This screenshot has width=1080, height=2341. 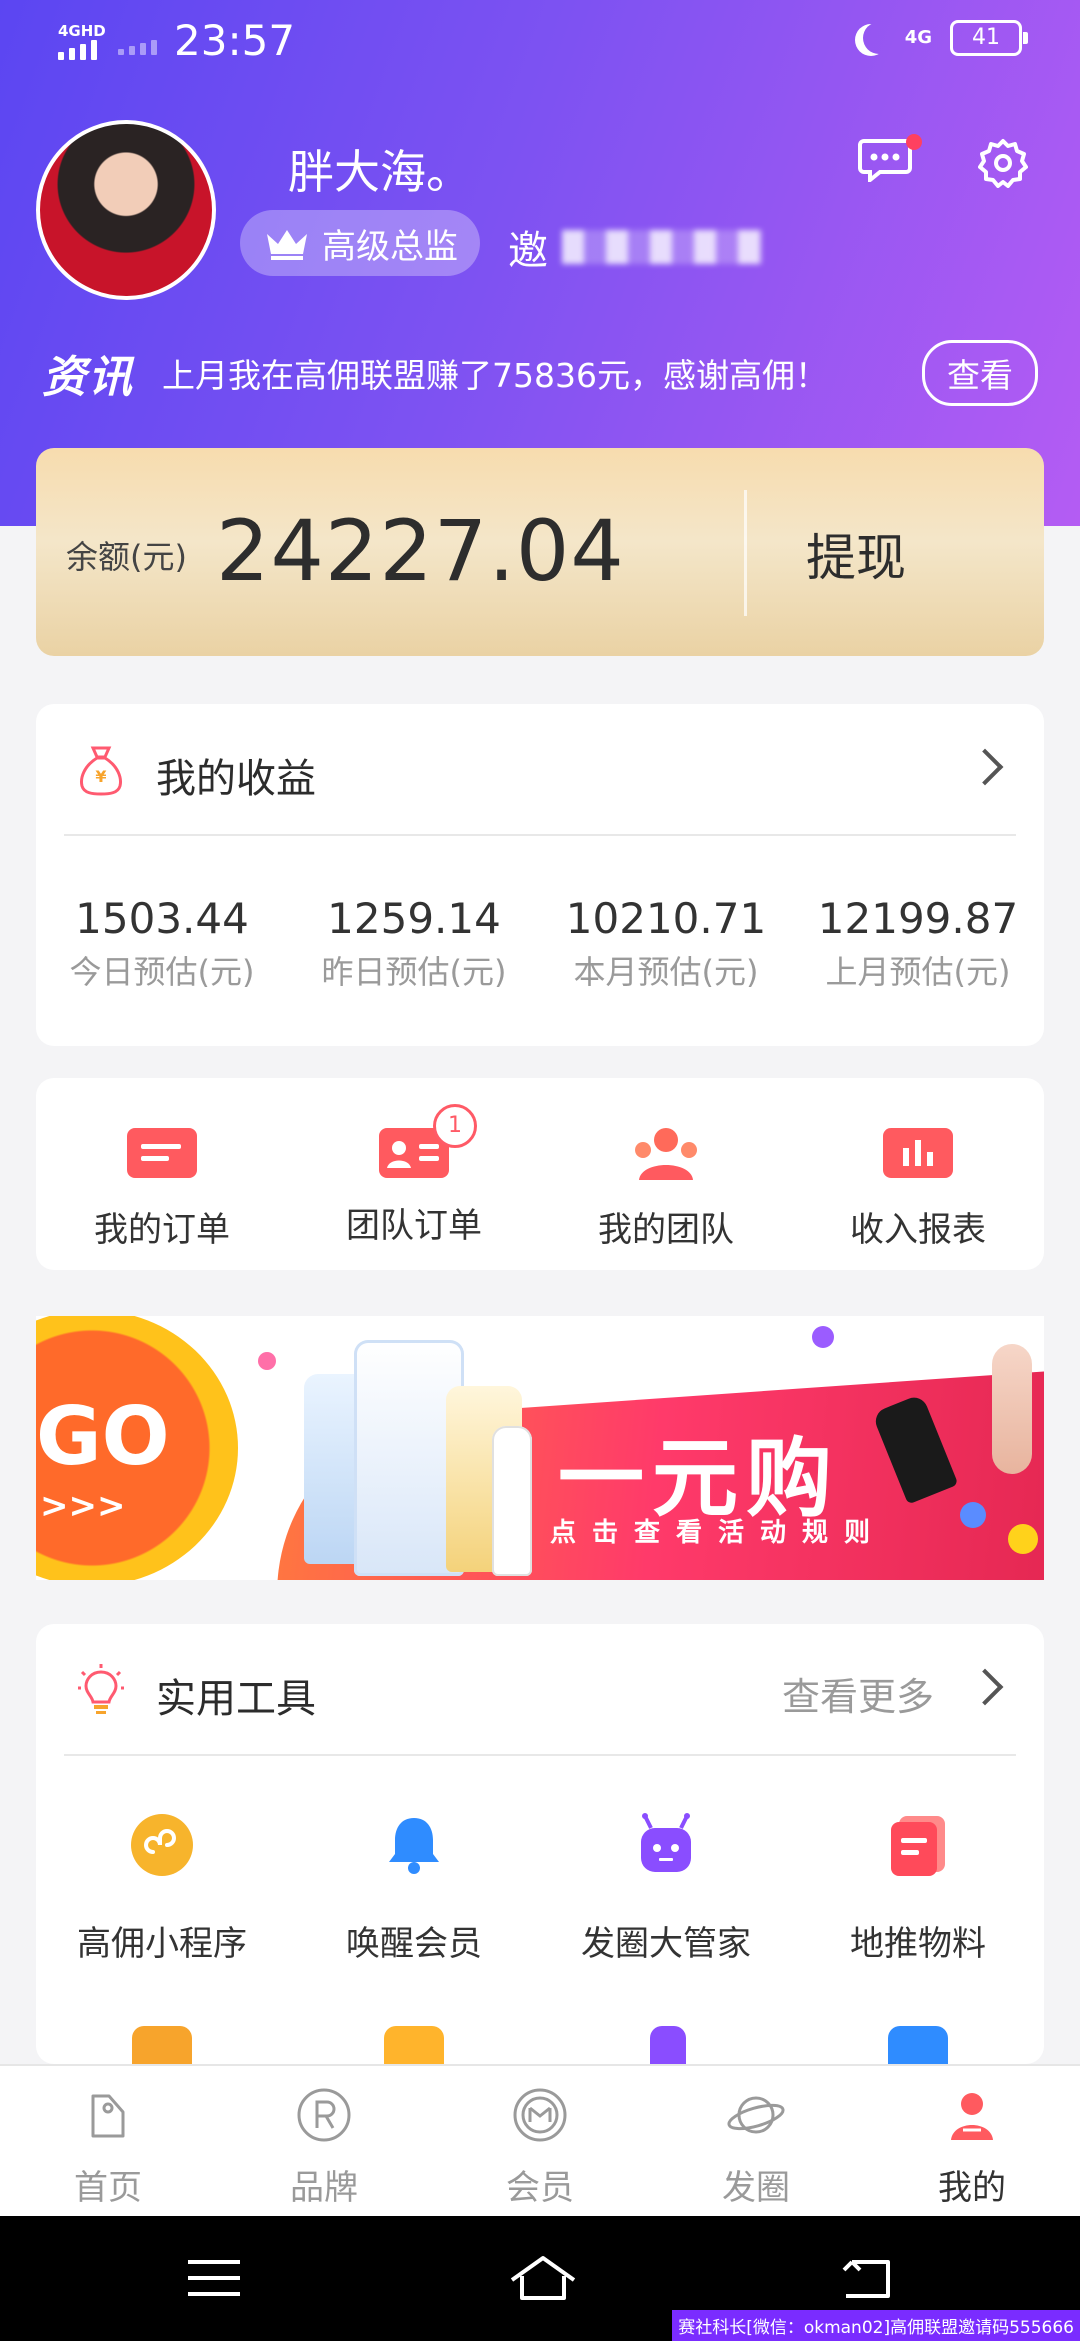 What do you see at coordinates (540, 1448) in the screenshot?
I see `promo-banner: GO >>> 一元购 点击查看活动规则` at bounding box center [540, 1448].